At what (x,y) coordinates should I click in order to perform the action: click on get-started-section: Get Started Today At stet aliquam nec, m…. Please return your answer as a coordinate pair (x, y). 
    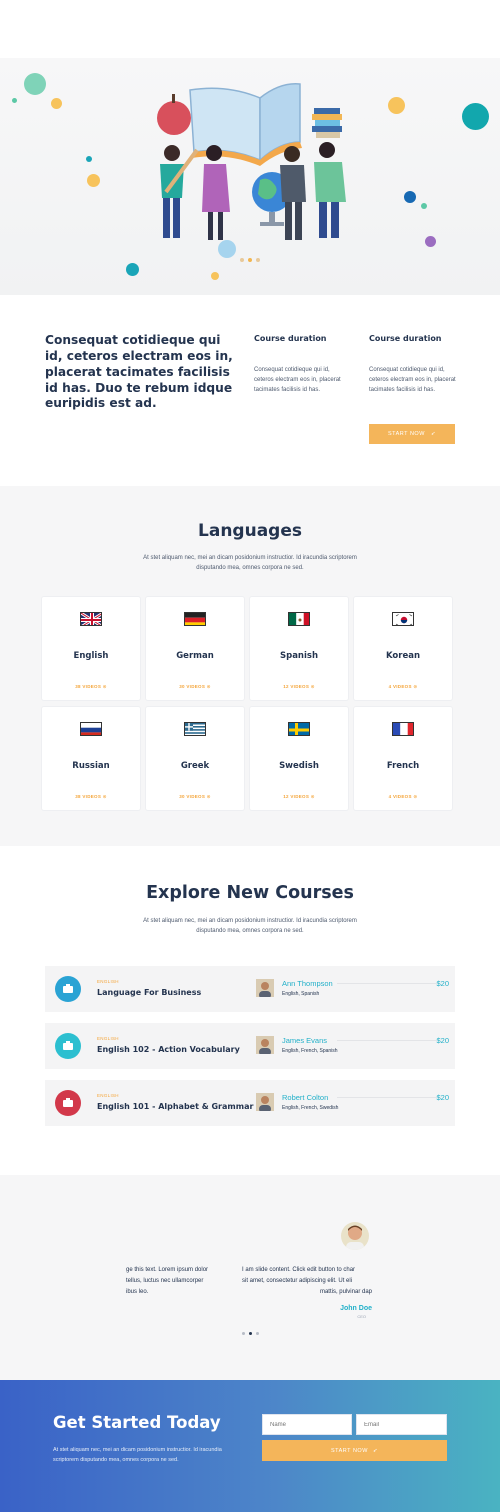
    Looking at the image, I should click on (250, 1446).